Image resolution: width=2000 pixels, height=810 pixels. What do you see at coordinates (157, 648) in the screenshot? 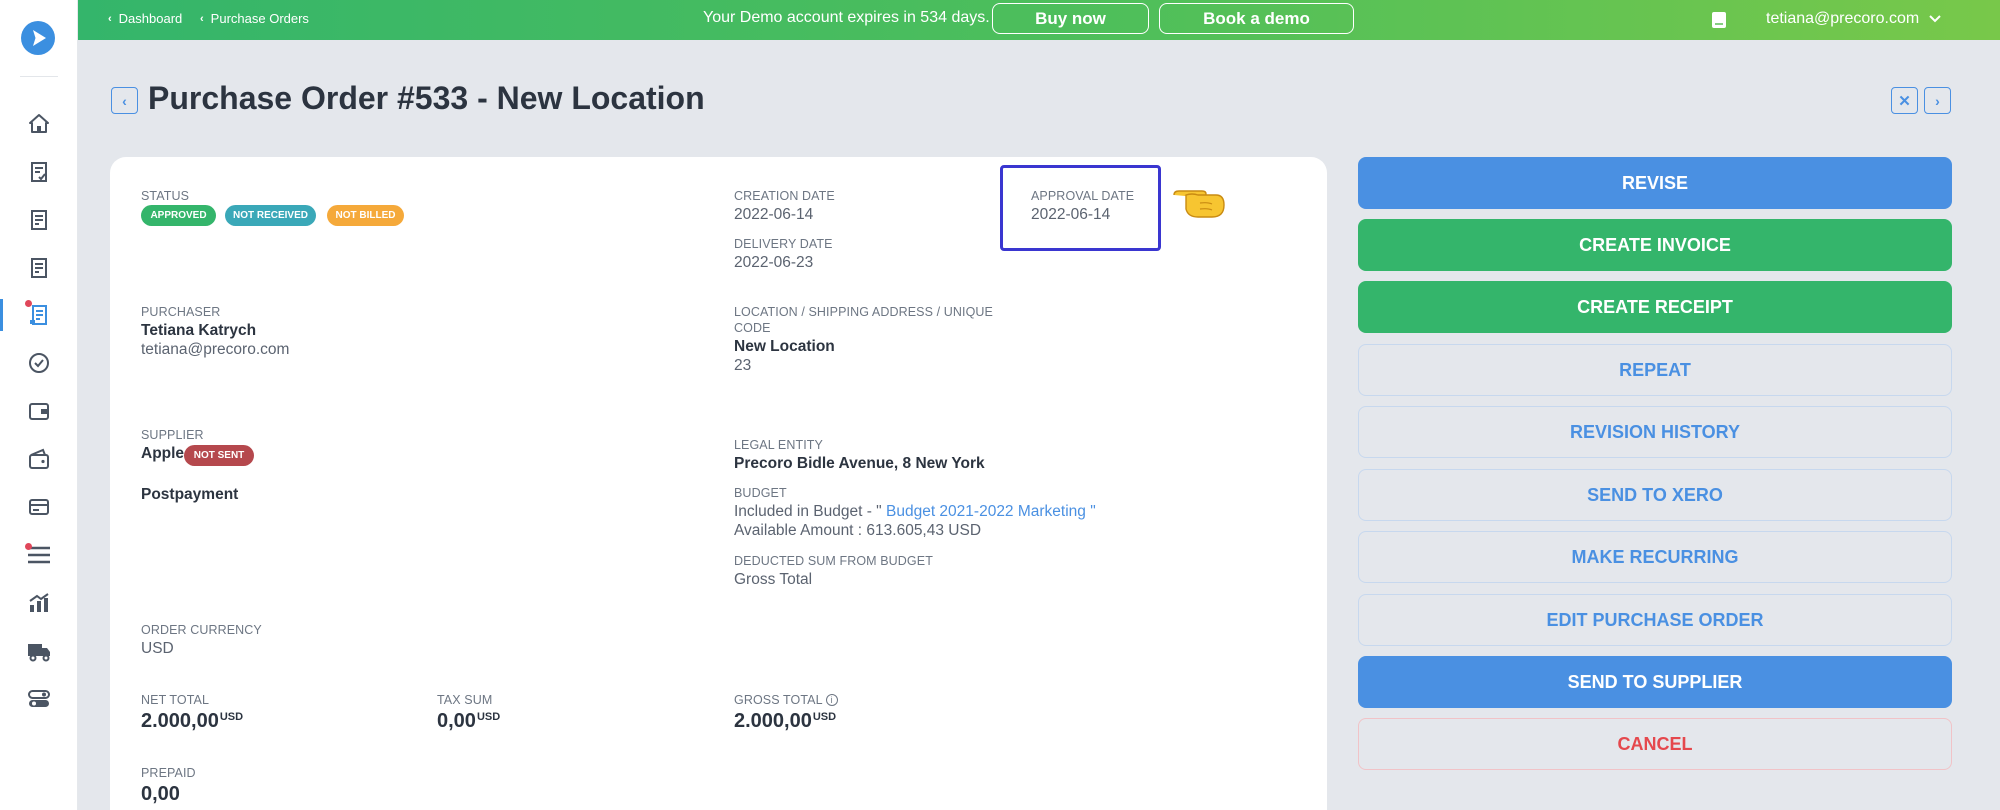
I see `order-currency-value: USD` at bounding box center [157, 648].